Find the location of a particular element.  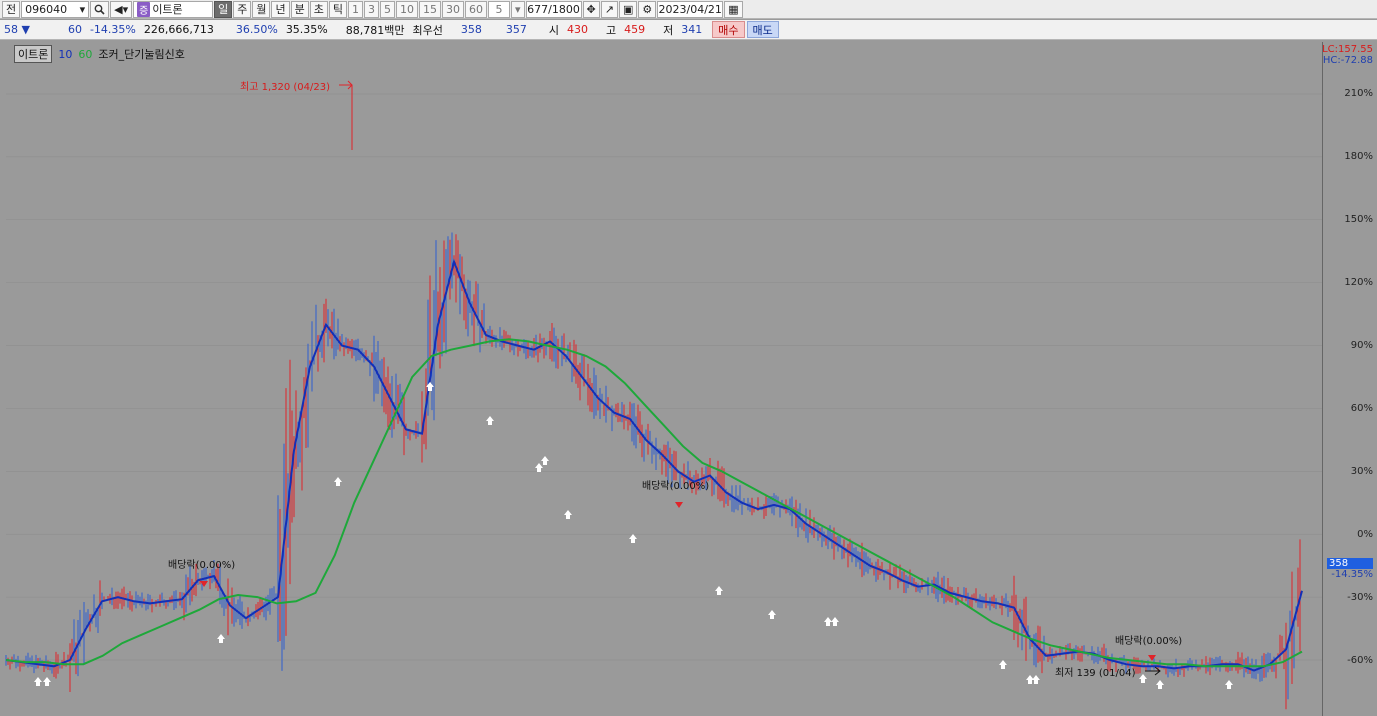

y-tick: 150% is located at coordinates (1358, 219).